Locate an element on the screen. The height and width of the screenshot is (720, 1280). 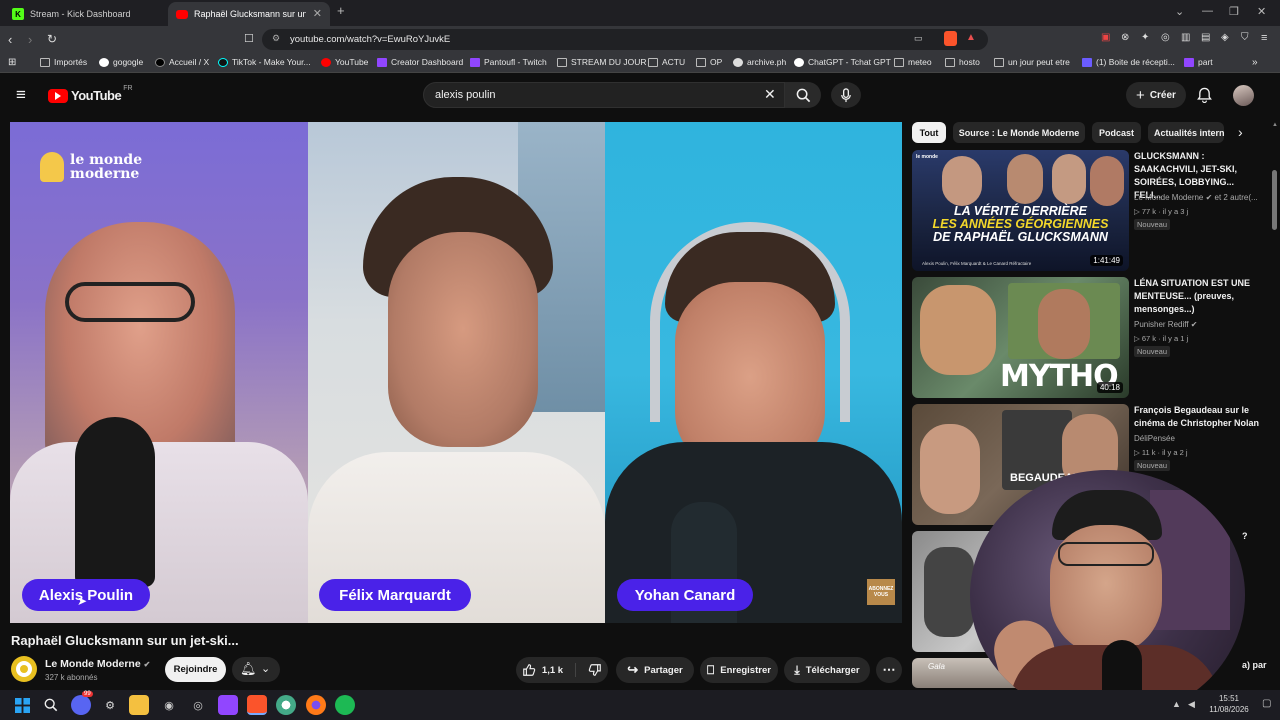
chip-all: Tout is located at coordinates (929, 132).